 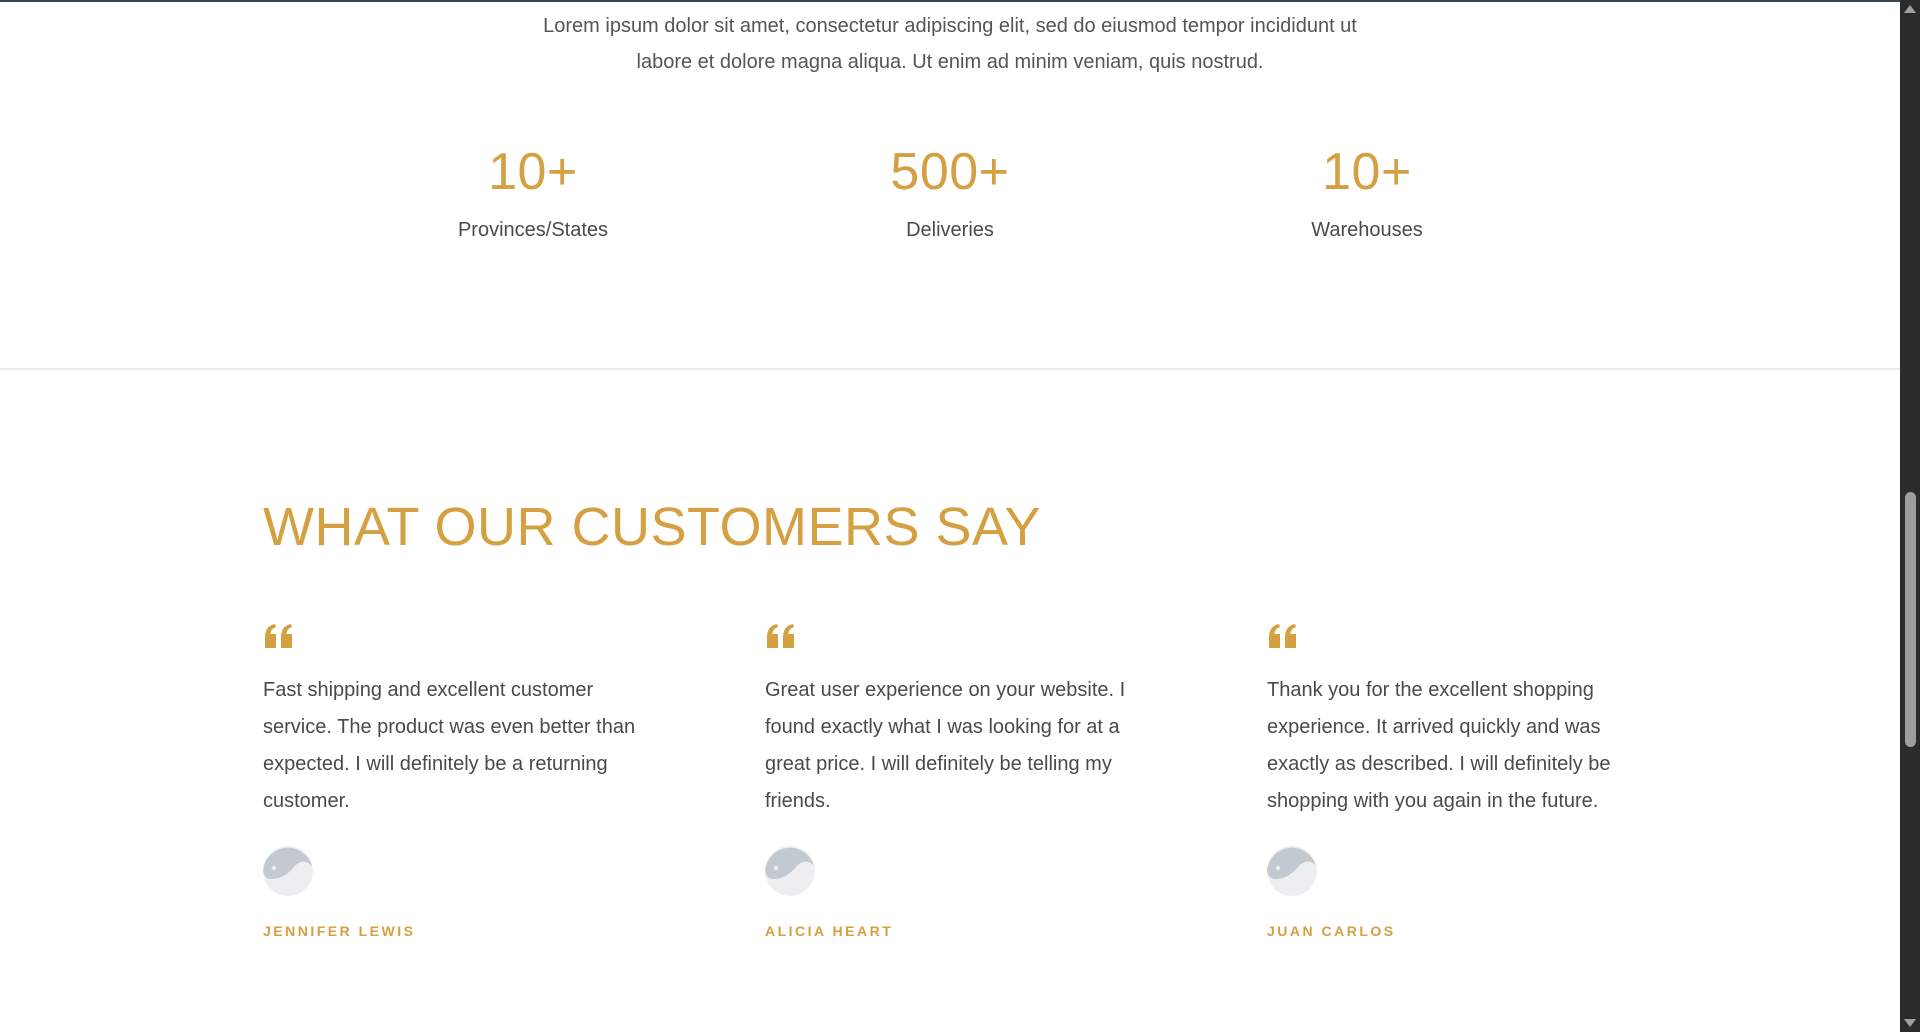 I want to click on testimonial-author: JENNIFER LEWIS, so click(x=339, y=931).